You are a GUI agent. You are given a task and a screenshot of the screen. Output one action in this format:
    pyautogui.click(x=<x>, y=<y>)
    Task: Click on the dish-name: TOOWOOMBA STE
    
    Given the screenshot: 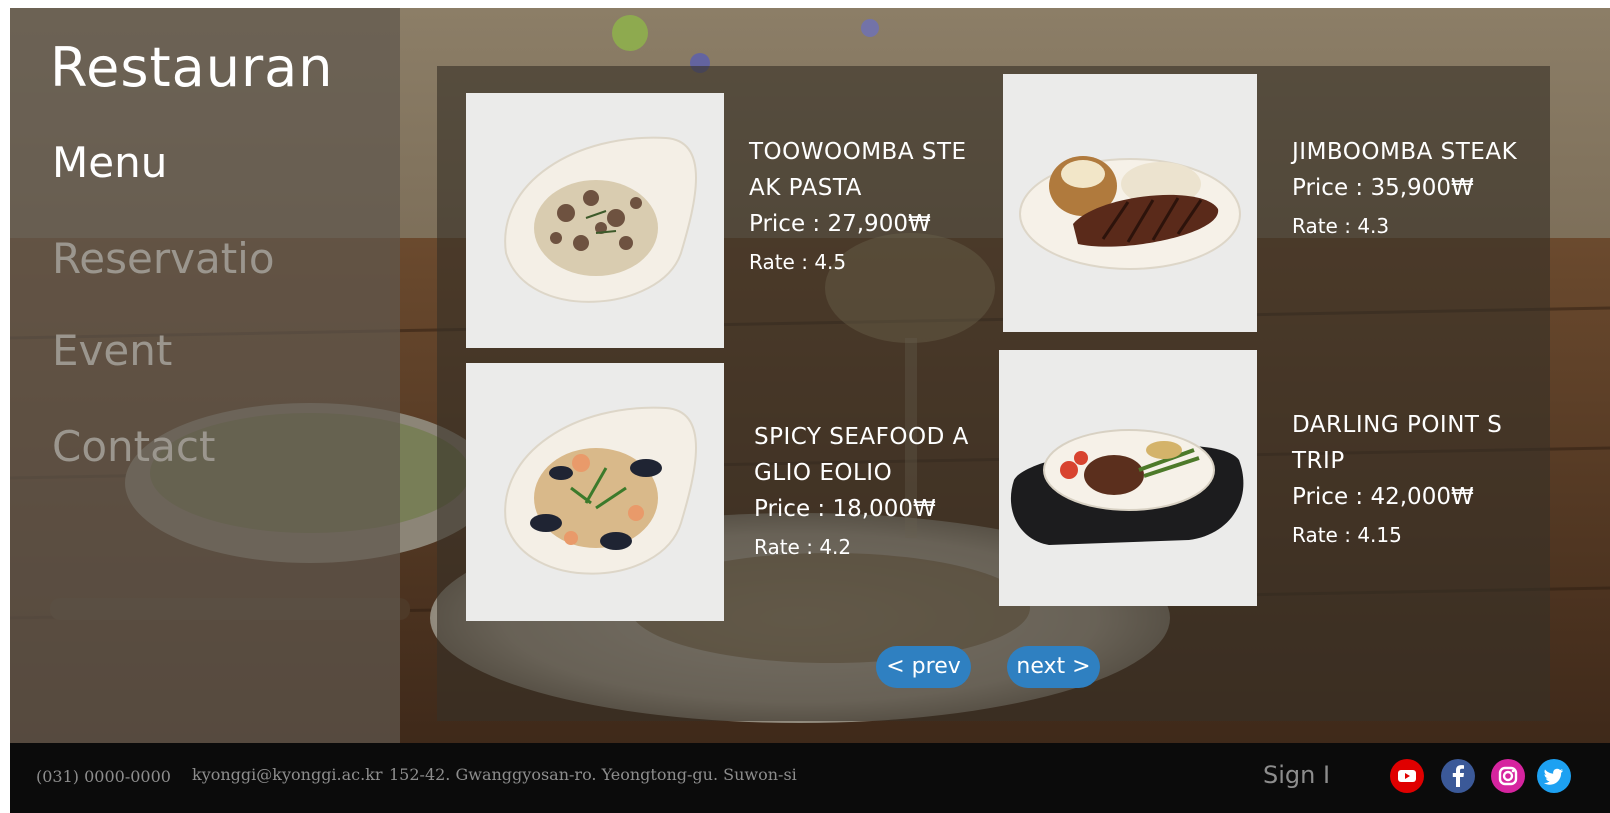 What is the action you would take?
    pyautogui.click(x=858, y=152)
    